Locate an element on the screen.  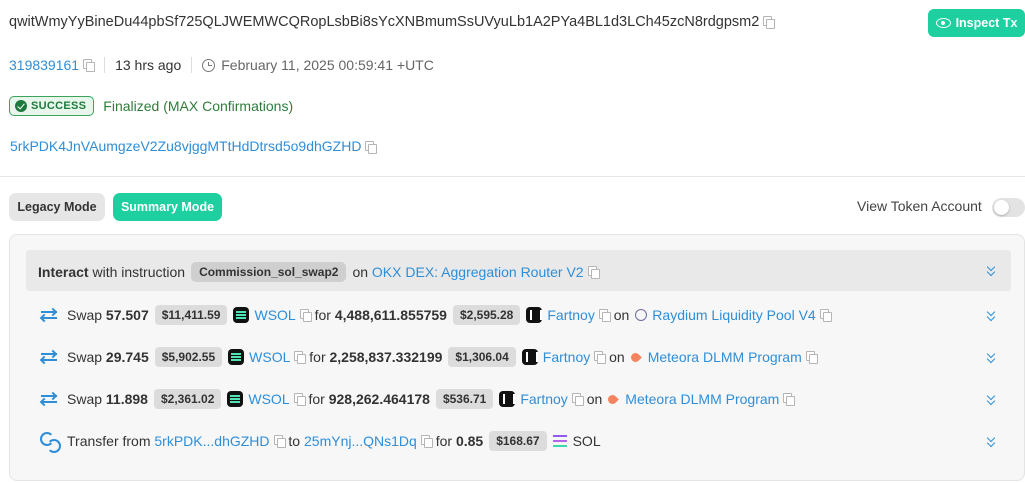
clock-icon is located at coordinates (209, 65).